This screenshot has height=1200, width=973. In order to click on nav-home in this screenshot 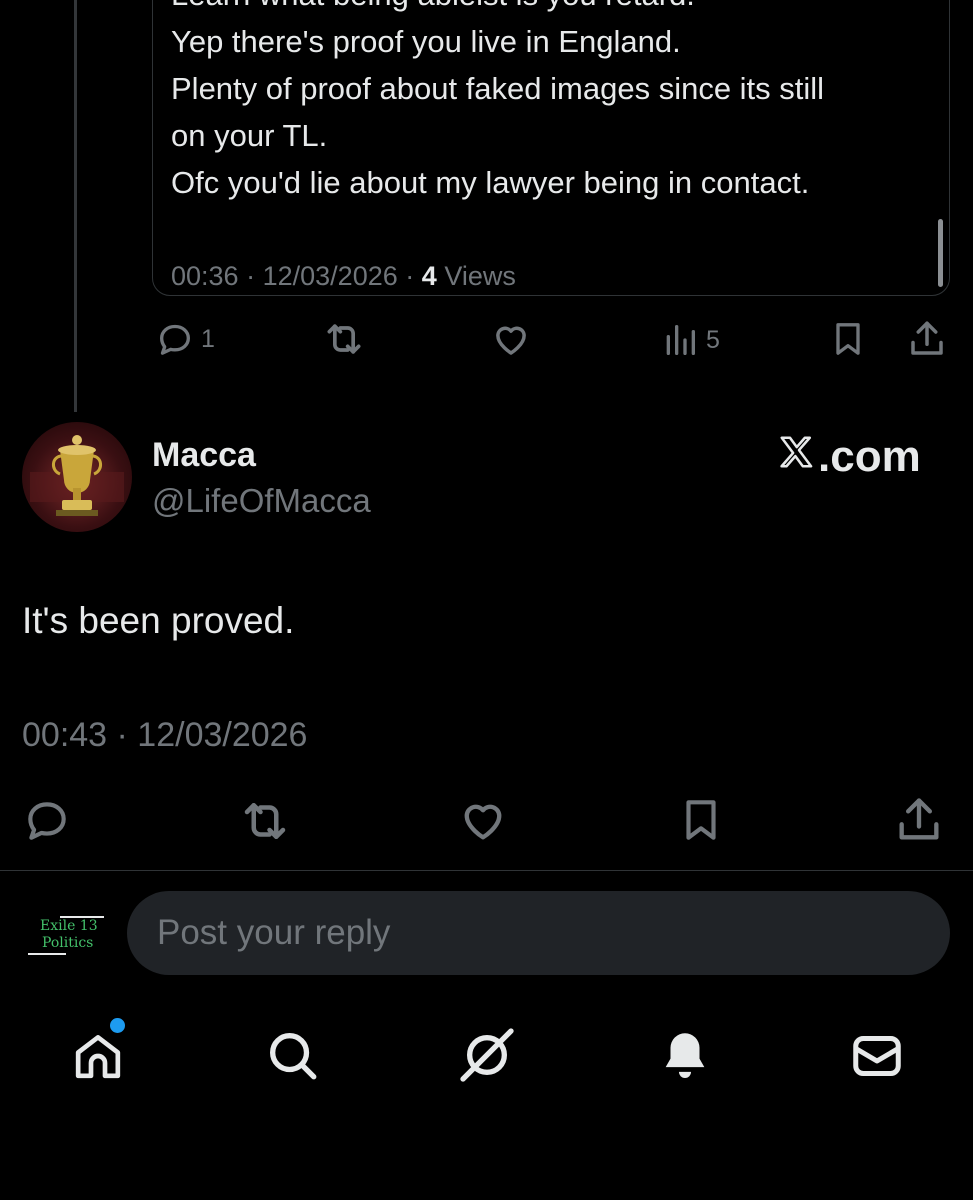, I will do `click(98, 1056)`.